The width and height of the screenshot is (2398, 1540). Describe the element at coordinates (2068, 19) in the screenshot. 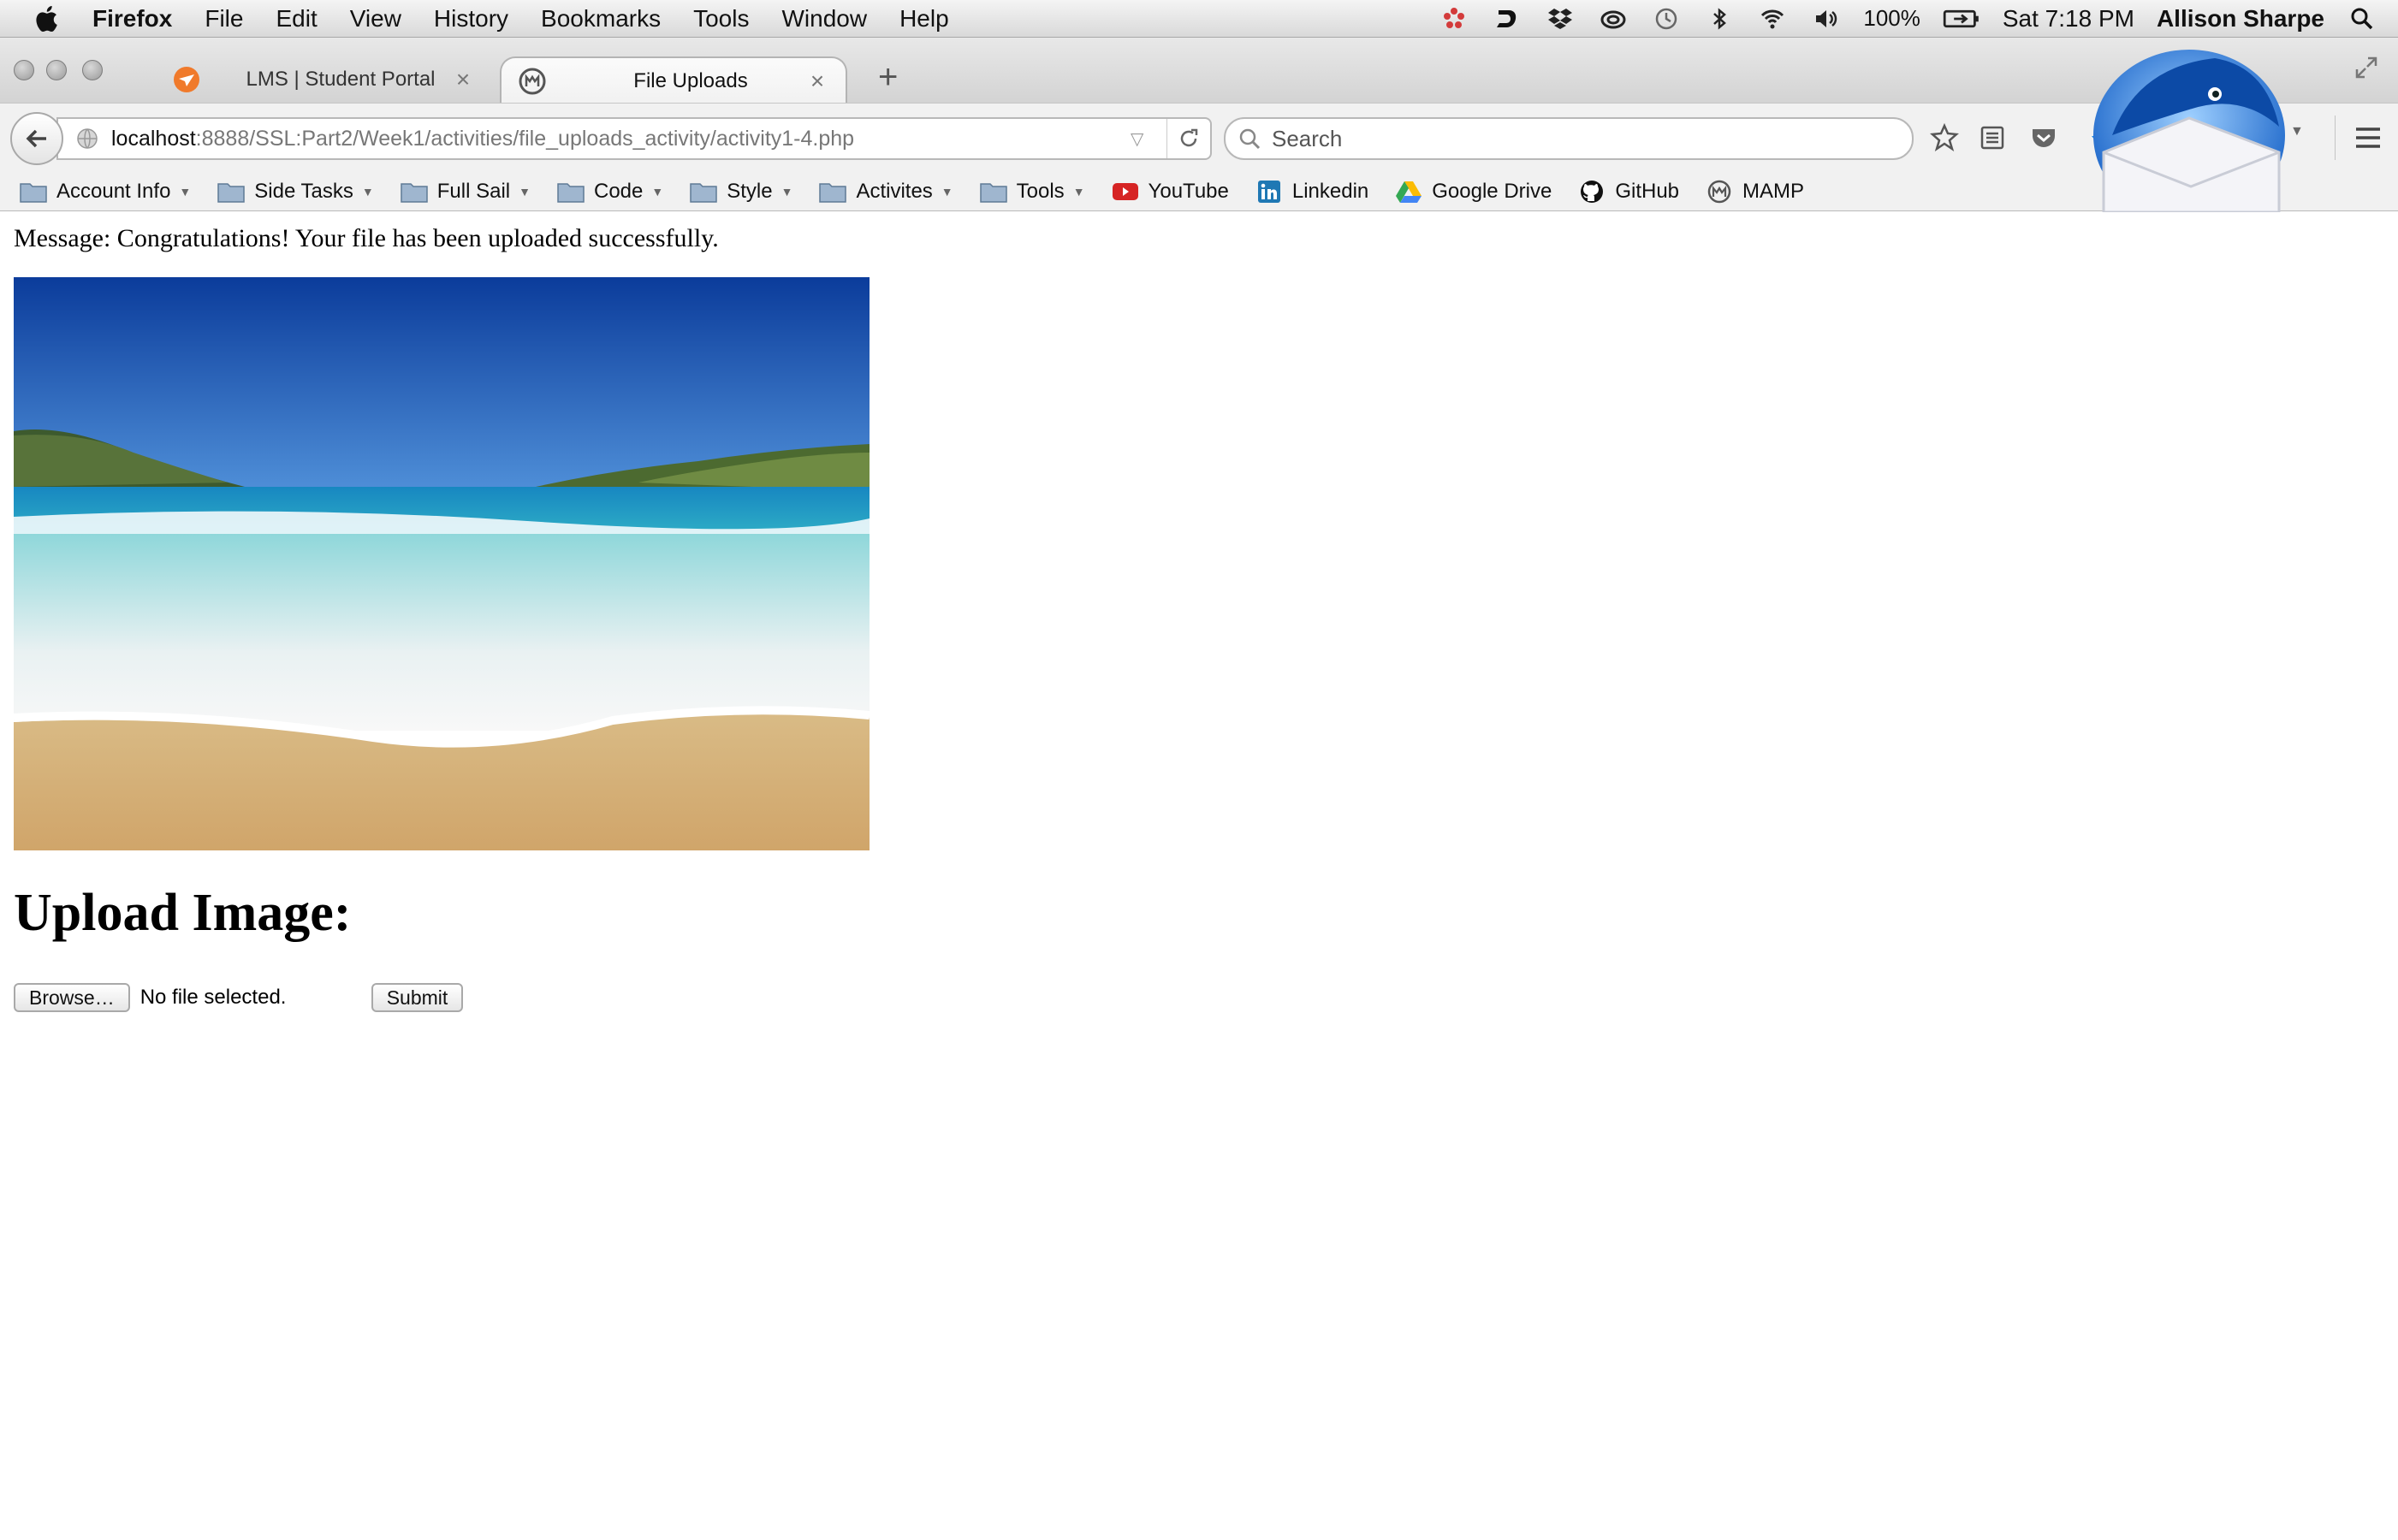

I see `menubar-clock: Sat 7:18 PM` at that location.